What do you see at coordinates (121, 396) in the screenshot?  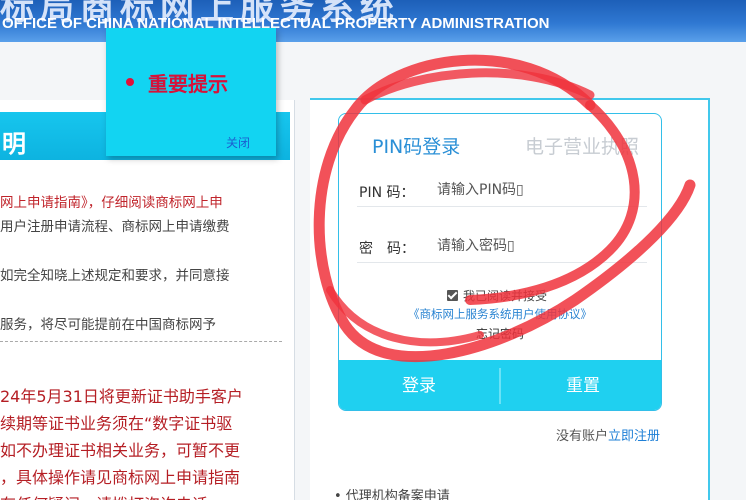 I see `notice-red-line: 24年5月31日将更新证书助手客户` at bounding box center [121, 396].